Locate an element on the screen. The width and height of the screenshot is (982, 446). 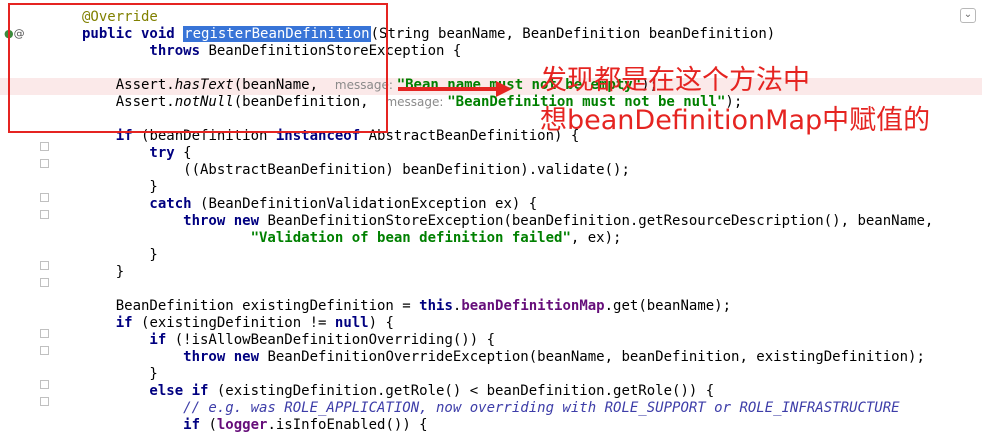
code-token: (BeanDefinitionValidationException ex) { is located at coordinates (369, 204).